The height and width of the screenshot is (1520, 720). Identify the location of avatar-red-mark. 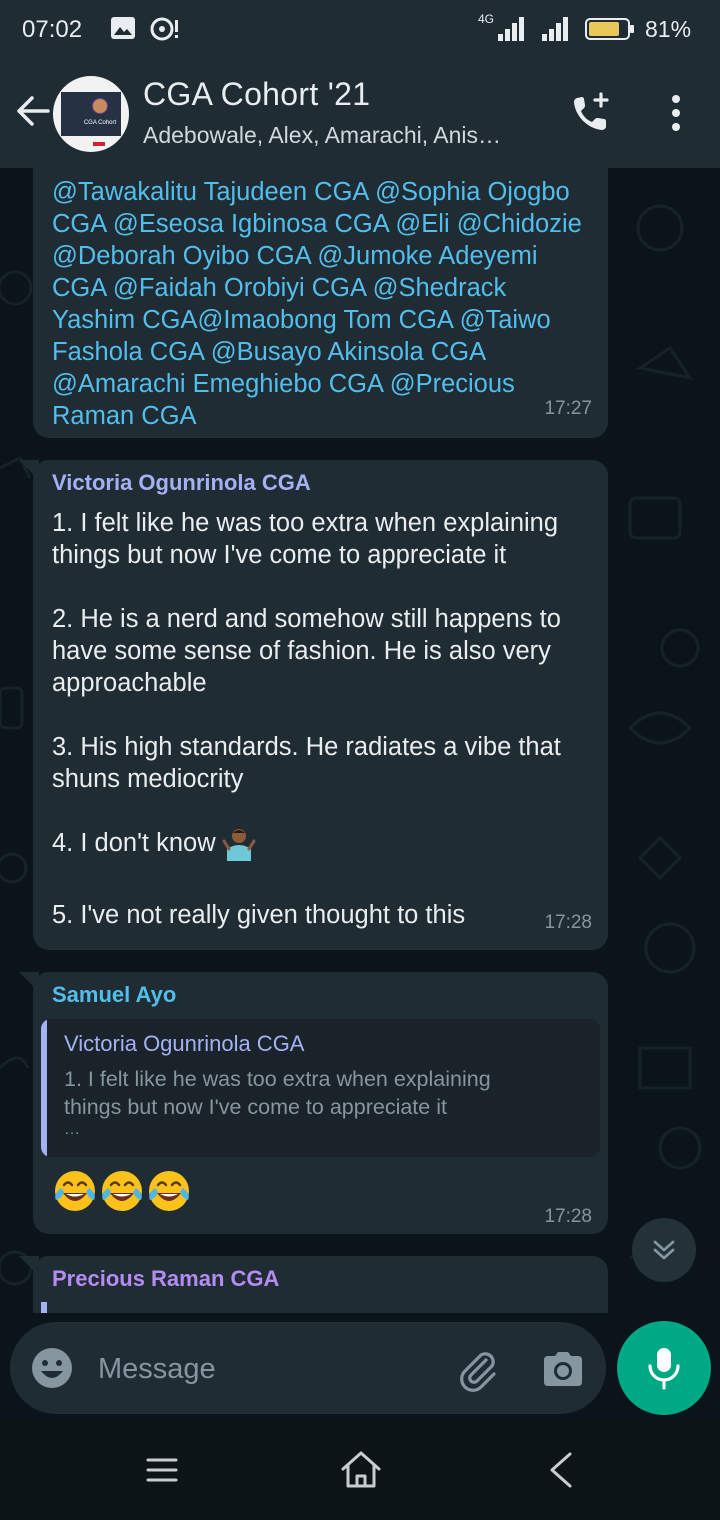
(99, 144).